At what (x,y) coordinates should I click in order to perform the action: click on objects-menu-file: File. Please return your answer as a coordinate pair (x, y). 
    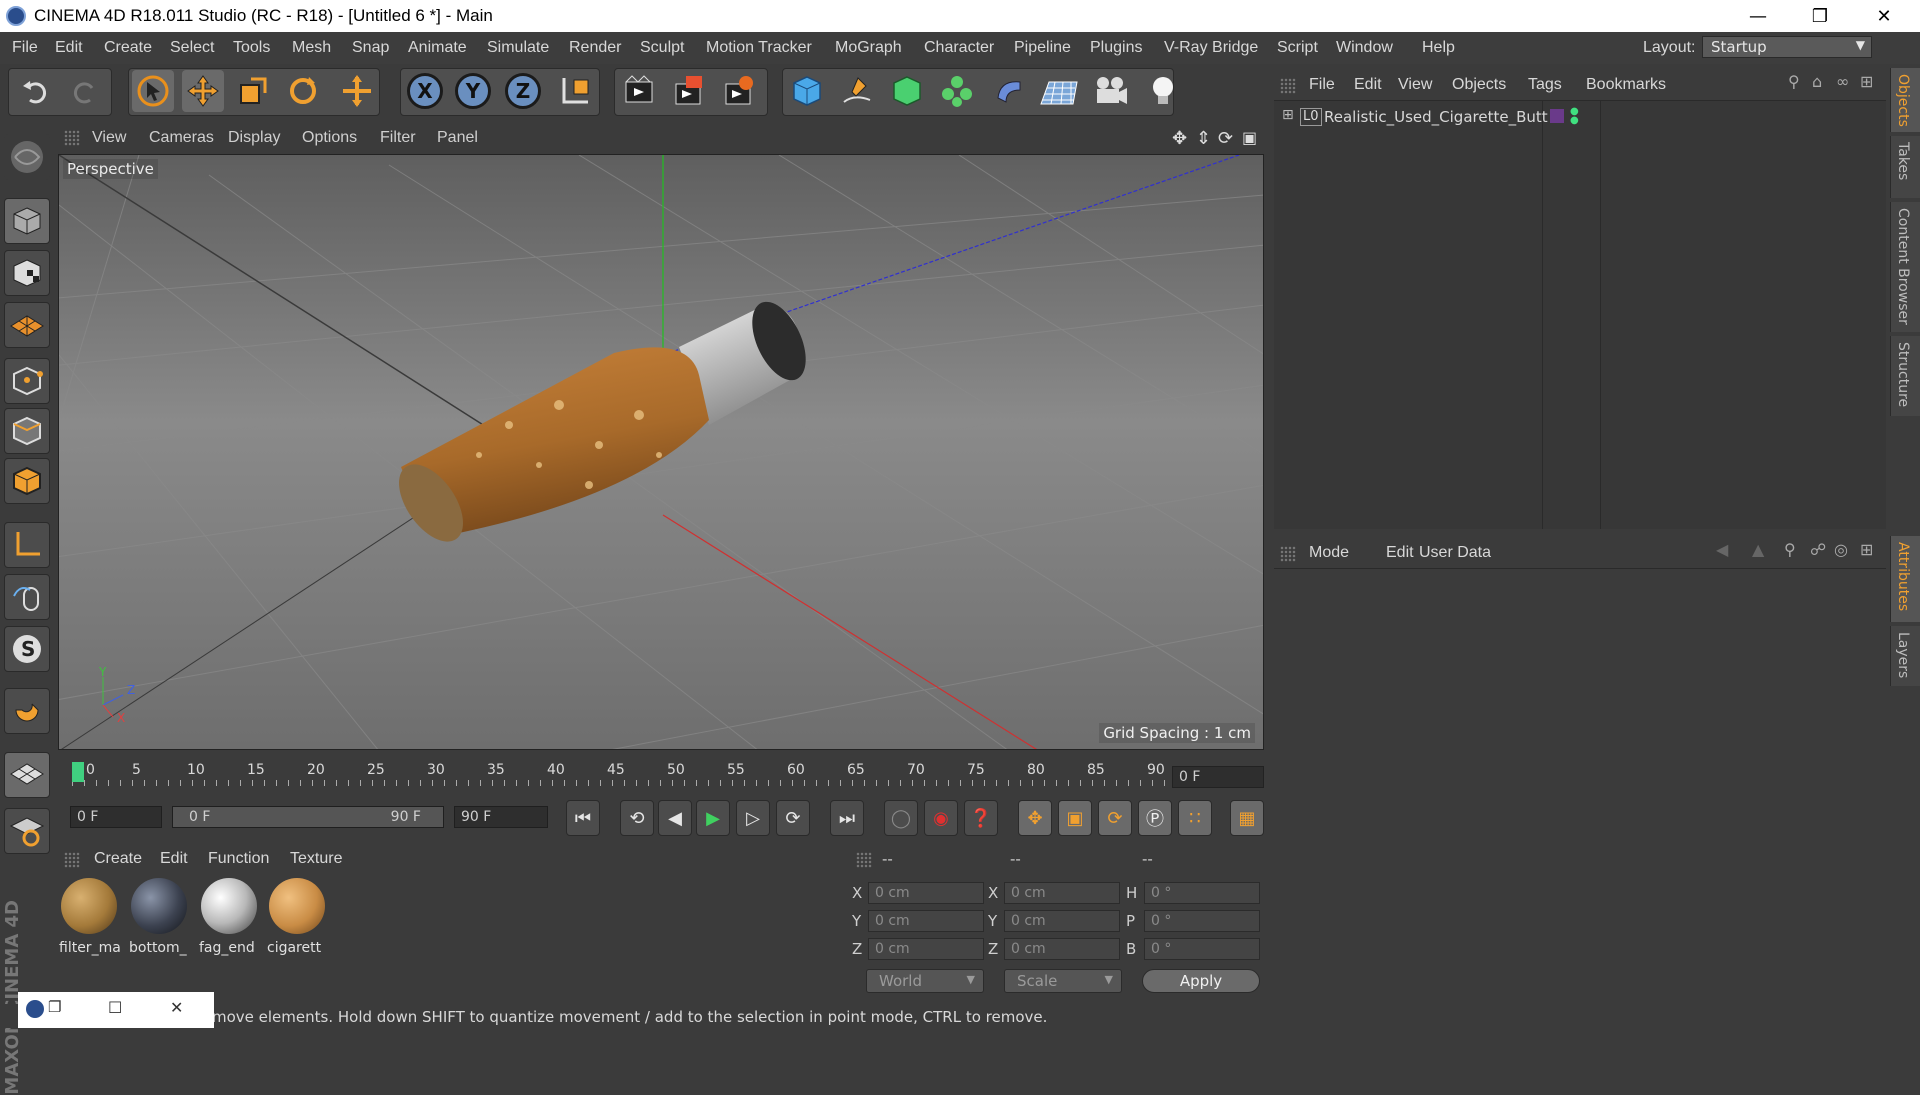
    Looking at the image, I should click on (1322, 85).